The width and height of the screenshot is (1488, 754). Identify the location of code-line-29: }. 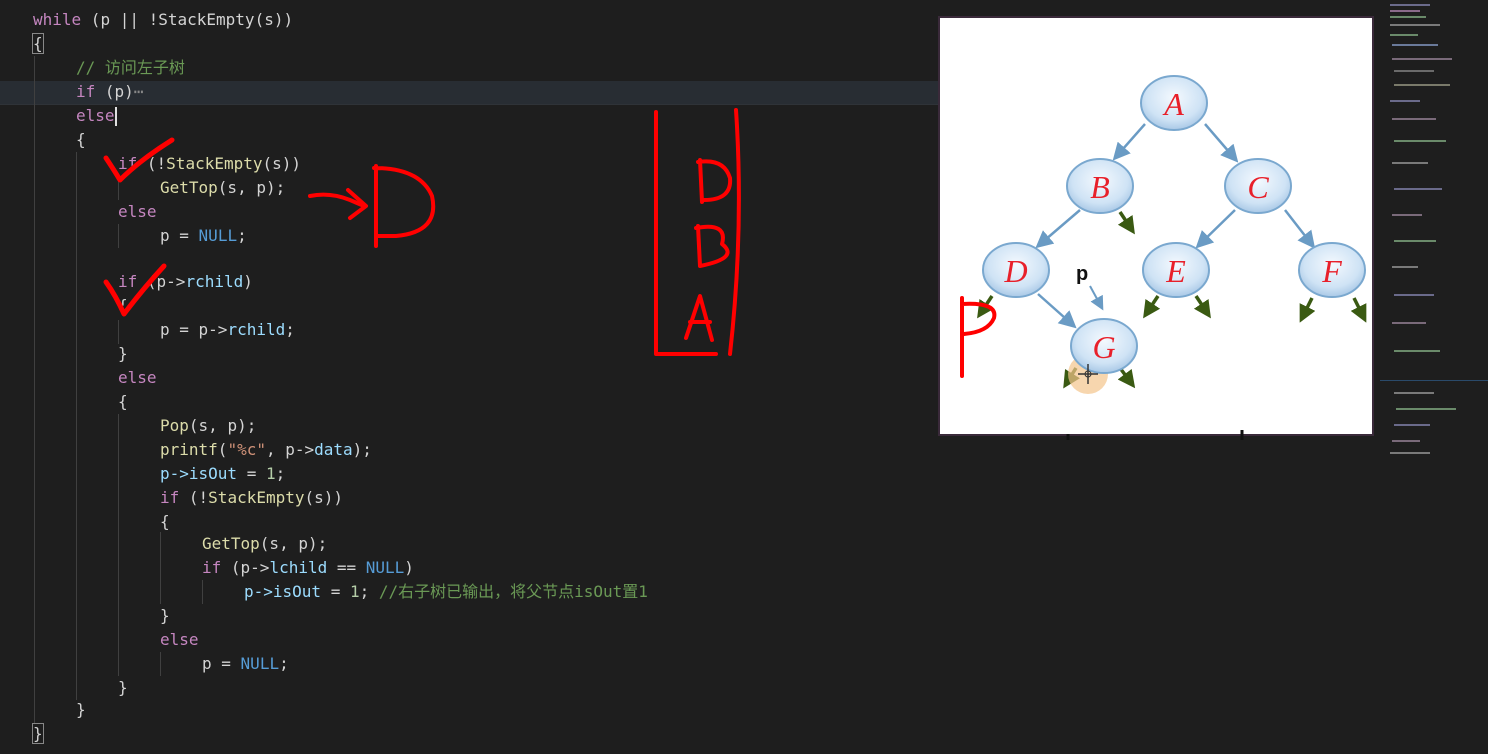
(81, 710).